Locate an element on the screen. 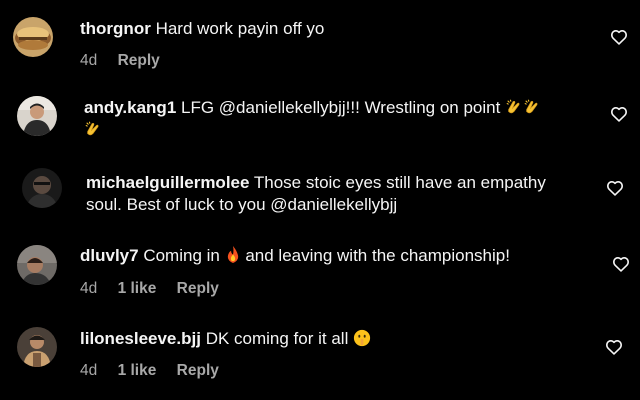  comment-meta: 4d Reply is located at coordinates (128, 61).